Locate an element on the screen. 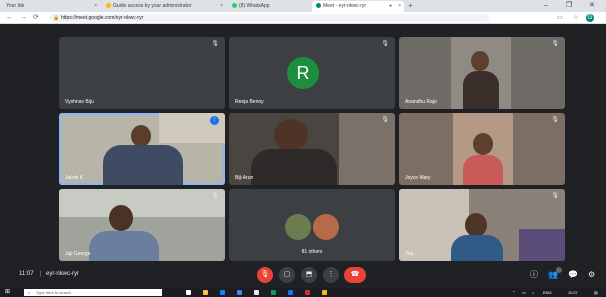 The image size is (606, 297). leave-call-button: ☎ is located at coordinates (355, 275).